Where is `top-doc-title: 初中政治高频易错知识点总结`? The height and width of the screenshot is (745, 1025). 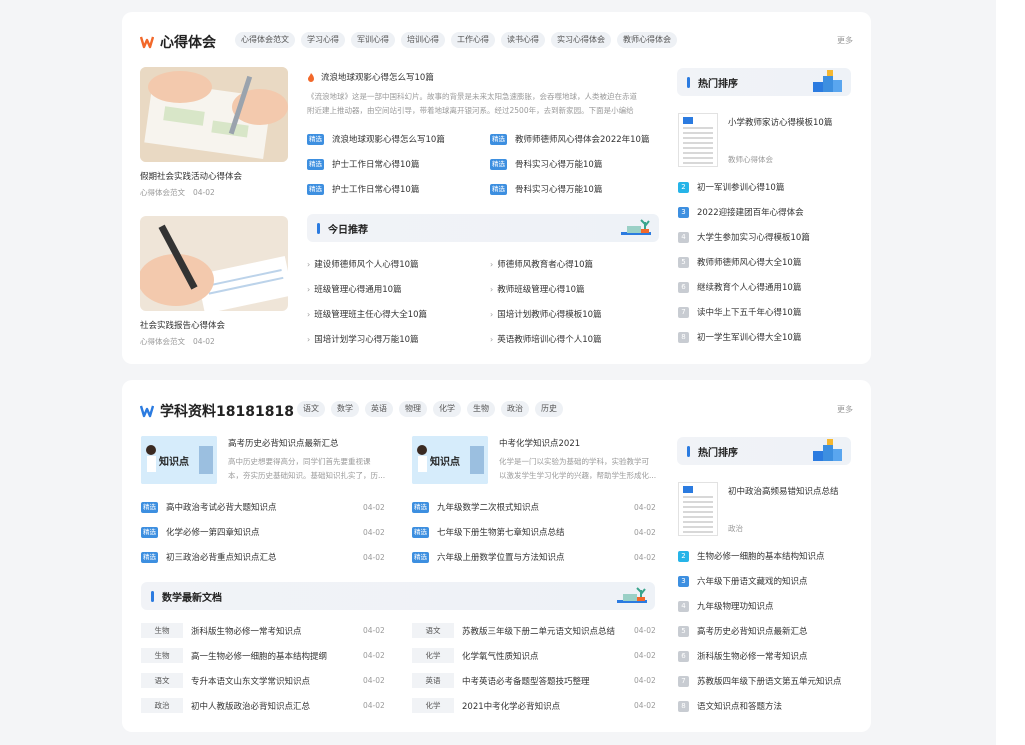 top-doc-title: 初中政治高频易错知识点总结 is located at coordinates (783, 491).